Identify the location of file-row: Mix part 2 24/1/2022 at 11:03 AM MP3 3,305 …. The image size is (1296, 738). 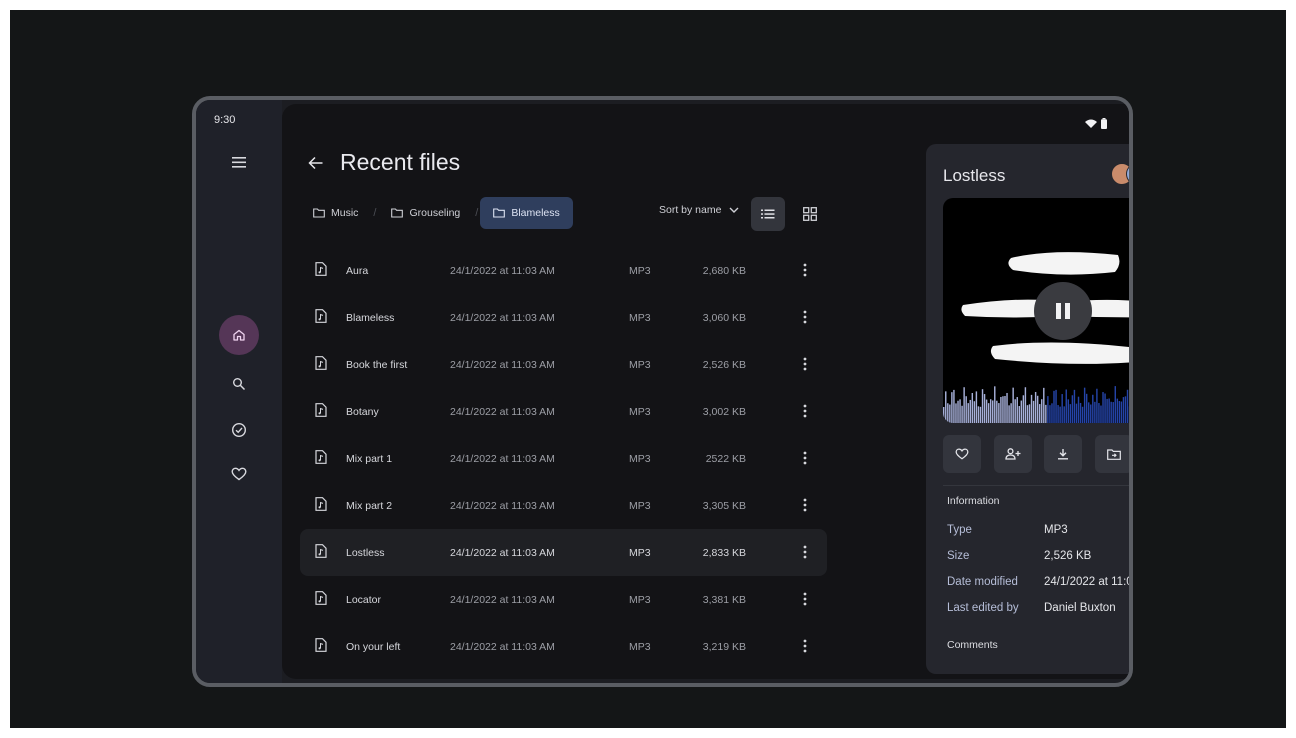
(563, 505).